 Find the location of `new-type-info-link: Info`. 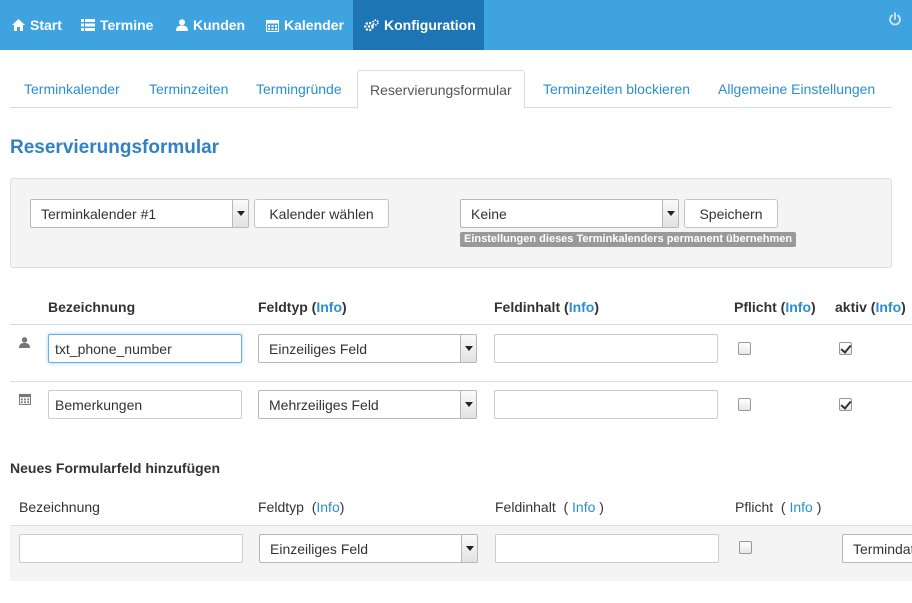

new-type-info-link: Info is located at coordinates (327, 507).